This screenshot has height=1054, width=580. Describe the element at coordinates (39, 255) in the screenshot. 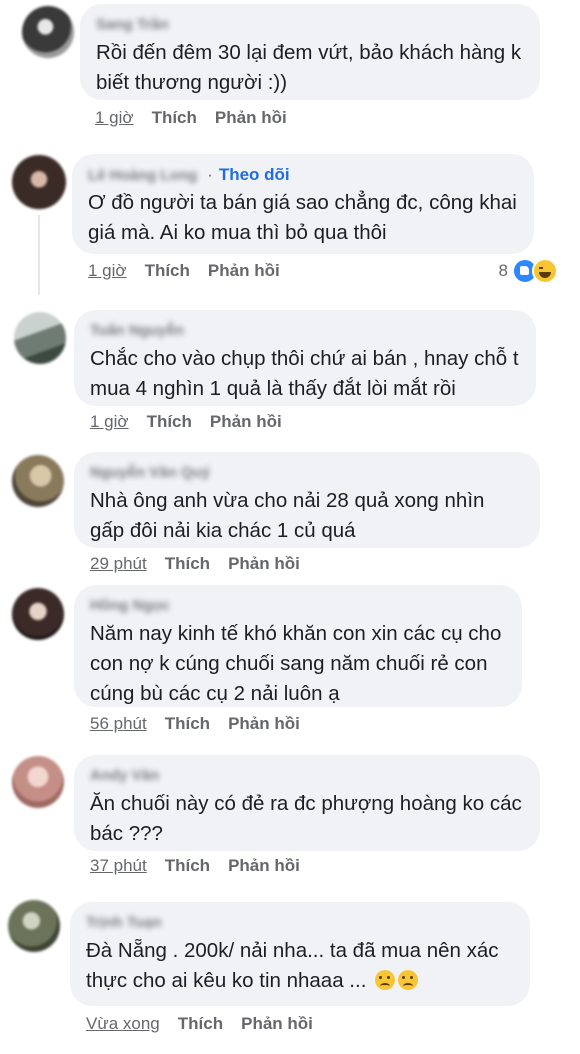

I see `thread-line` at that location.